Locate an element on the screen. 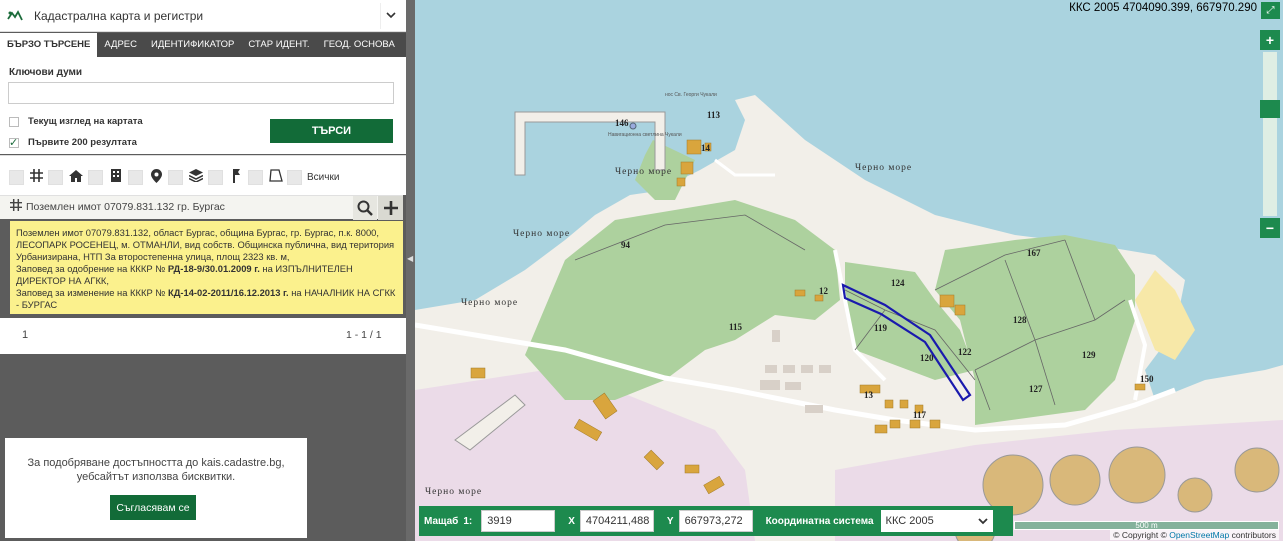 This screenshot has height=541, width=1283. cursor-coordinates: ККС 2005 4704090.399, 667970.290 is located at coordinates (1163, 8).